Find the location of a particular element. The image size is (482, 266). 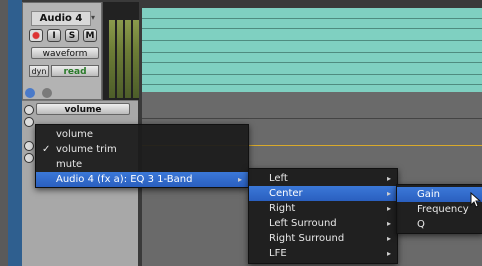

record-enable-button is located at coordinates (36, 35).